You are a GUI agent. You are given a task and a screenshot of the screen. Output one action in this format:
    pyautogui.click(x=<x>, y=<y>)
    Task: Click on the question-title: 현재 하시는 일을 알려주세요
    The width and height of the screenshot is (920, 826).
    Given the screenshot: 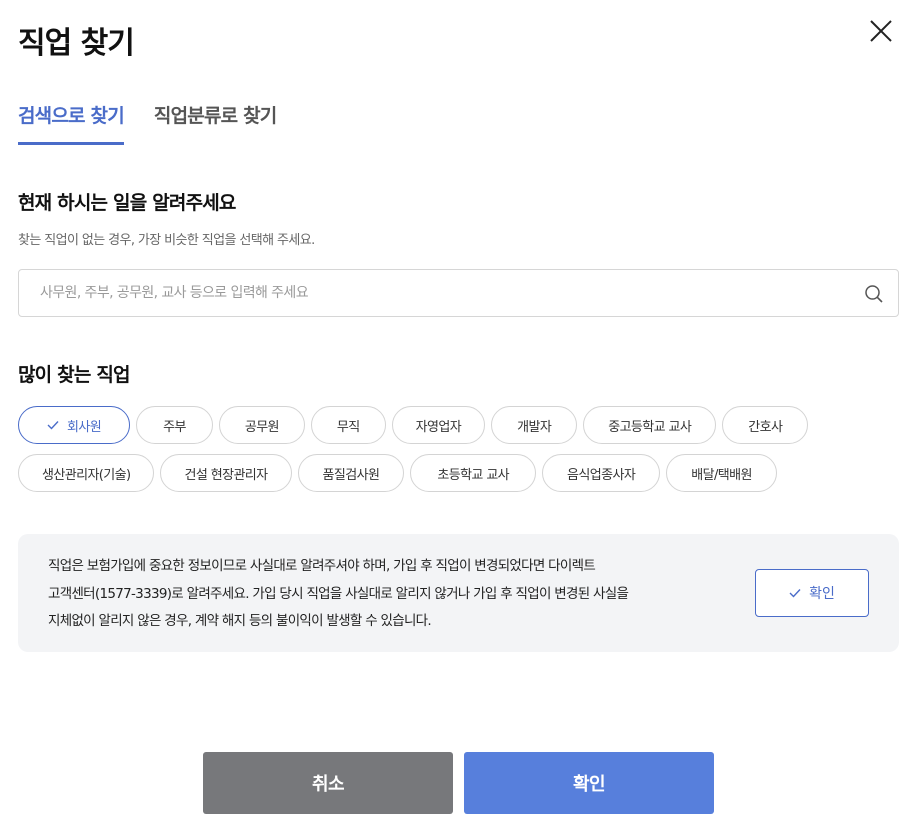 What is the action you would take?
    pyautogui.click(x=127, y=203)
    